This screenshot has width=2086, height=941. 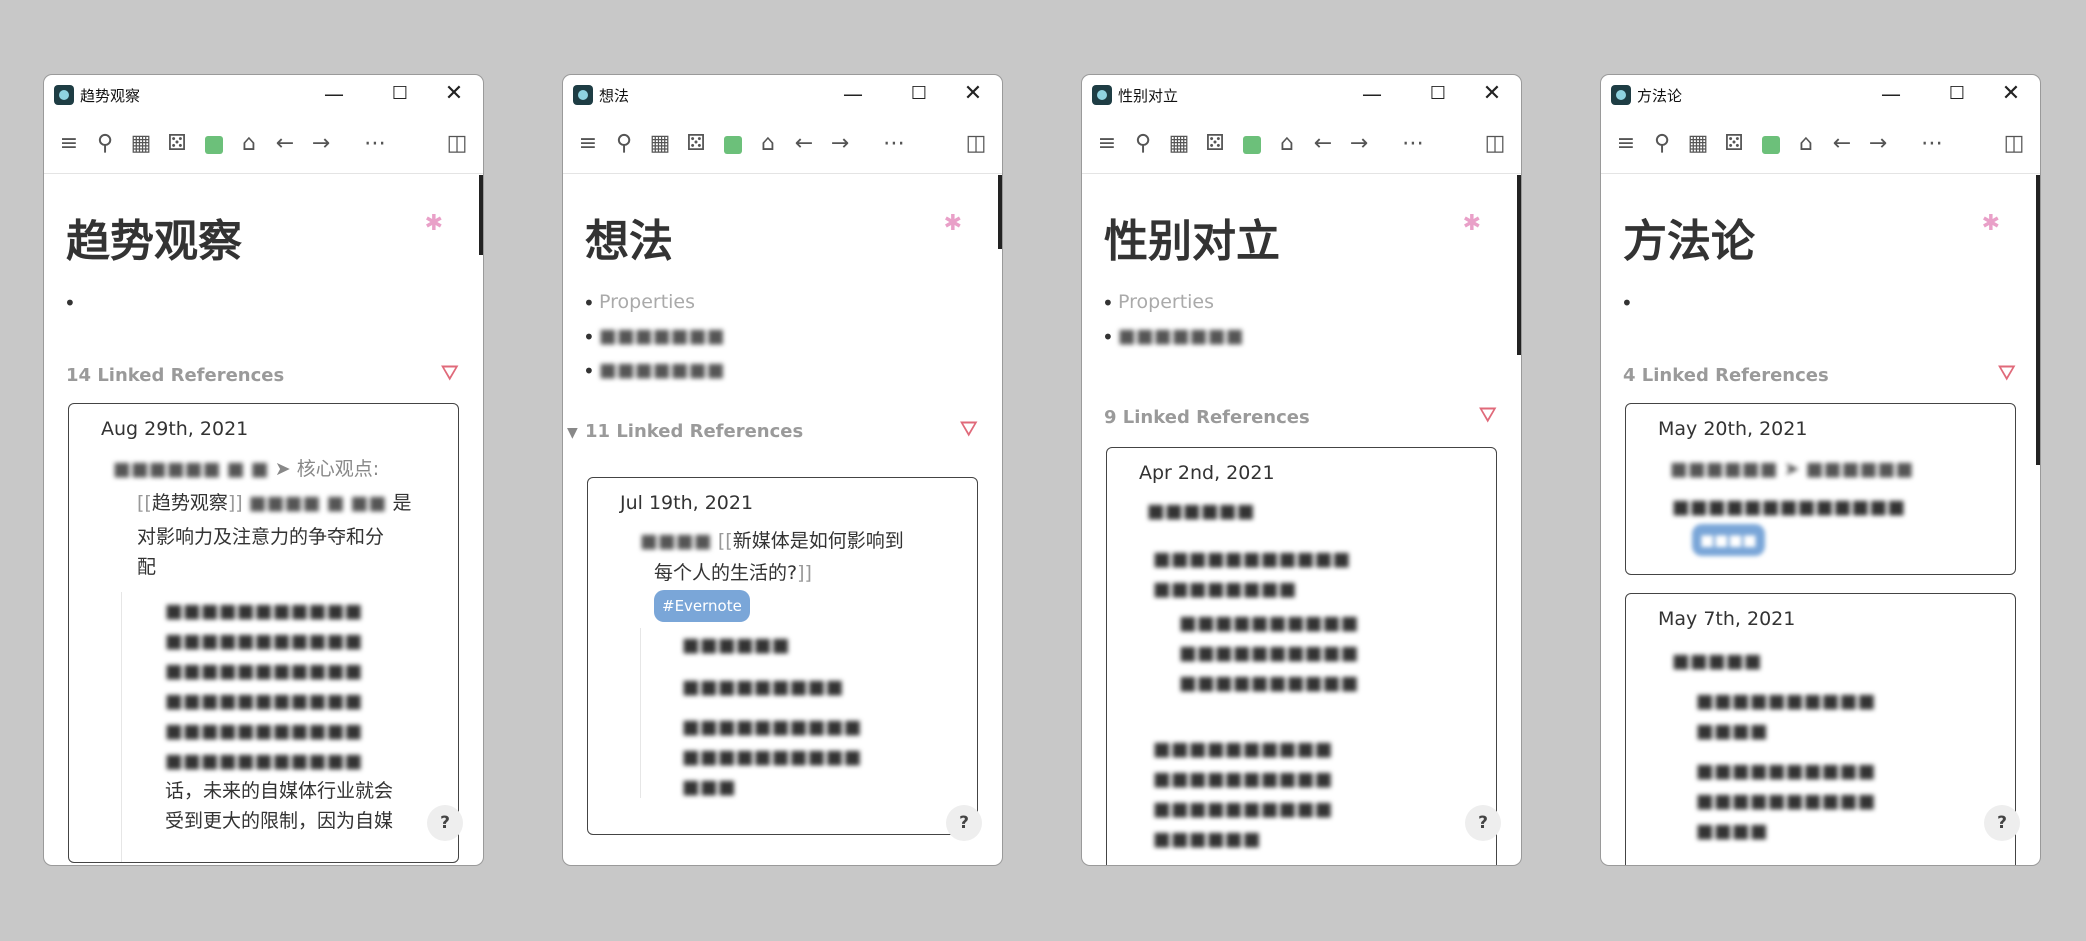 I want to click on reference-date: Aug 29th, 2021, so click(x=174, y=429).